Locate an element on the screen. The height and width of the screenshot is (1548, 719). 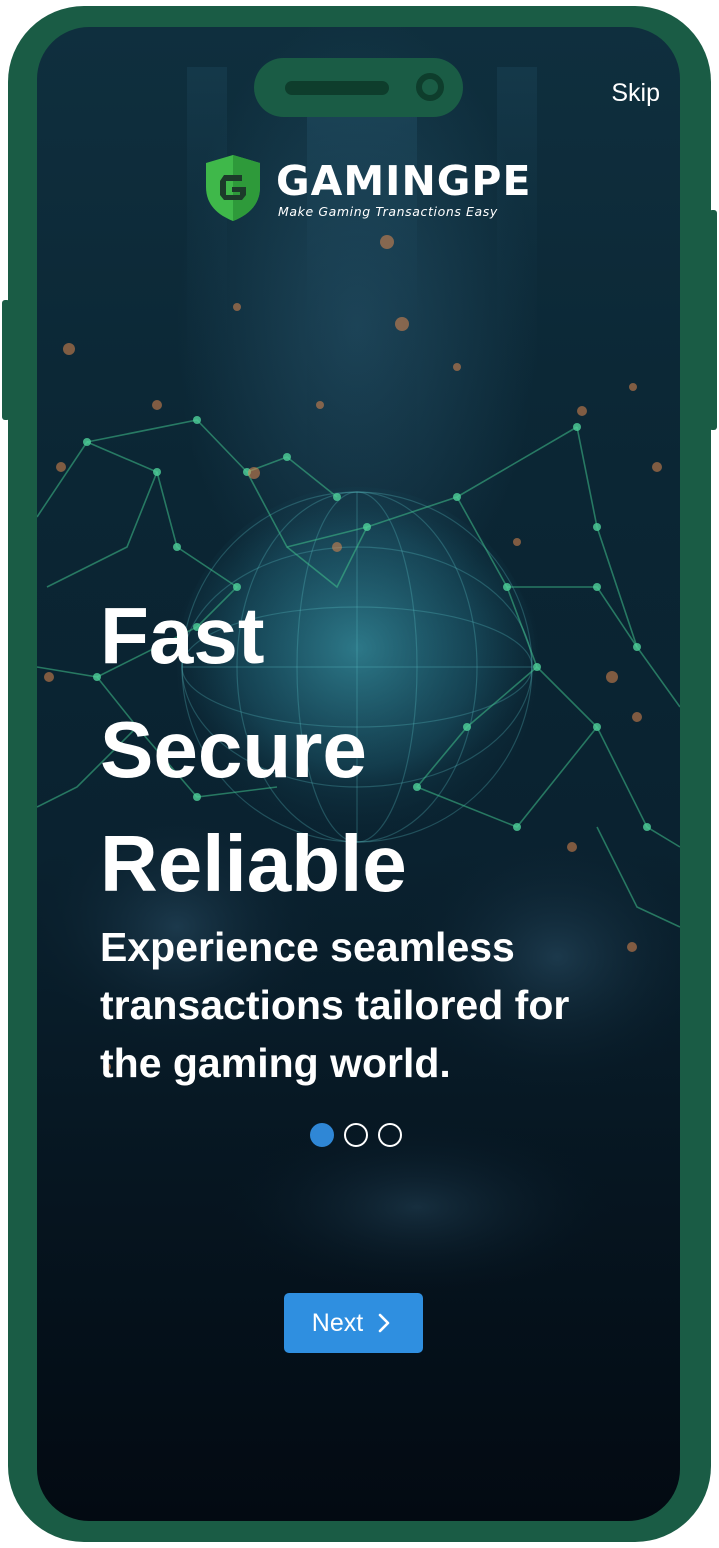
app-logo: GAMINGPE Make Gaming Transactions Easy is located at coordinates (366, 191).